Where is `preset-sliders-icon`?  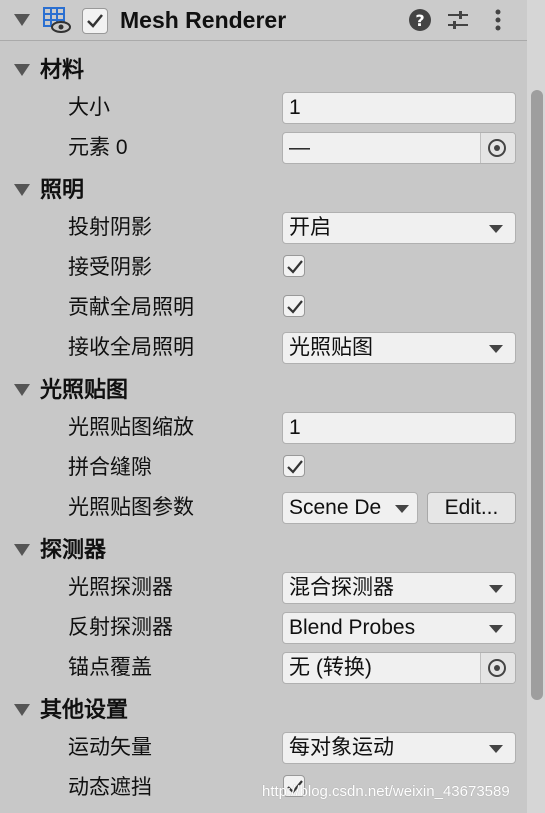 preset-sliders-icon is located at coordinates (458, 20).